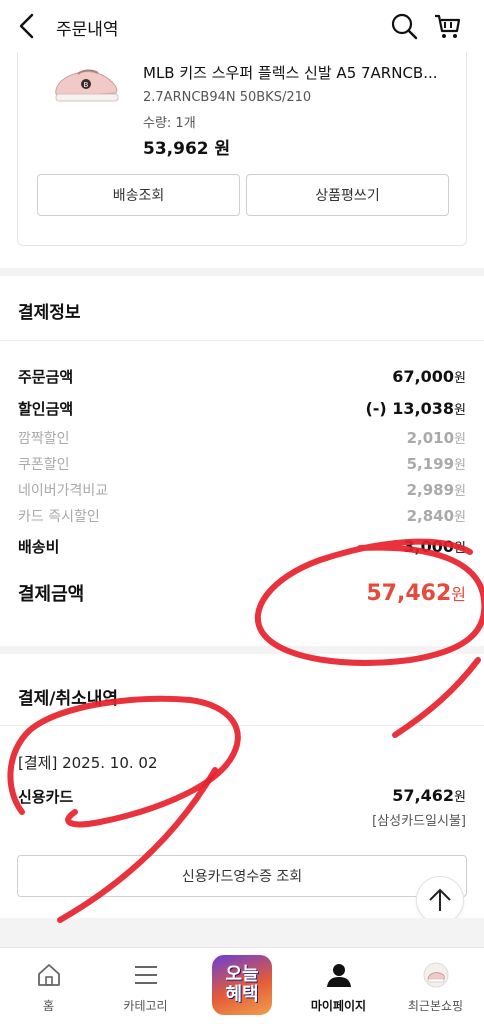  What do you see at coordinates (448, 26) in the screenshot?
I see `cart-icon` at bounding box center [448, 26].